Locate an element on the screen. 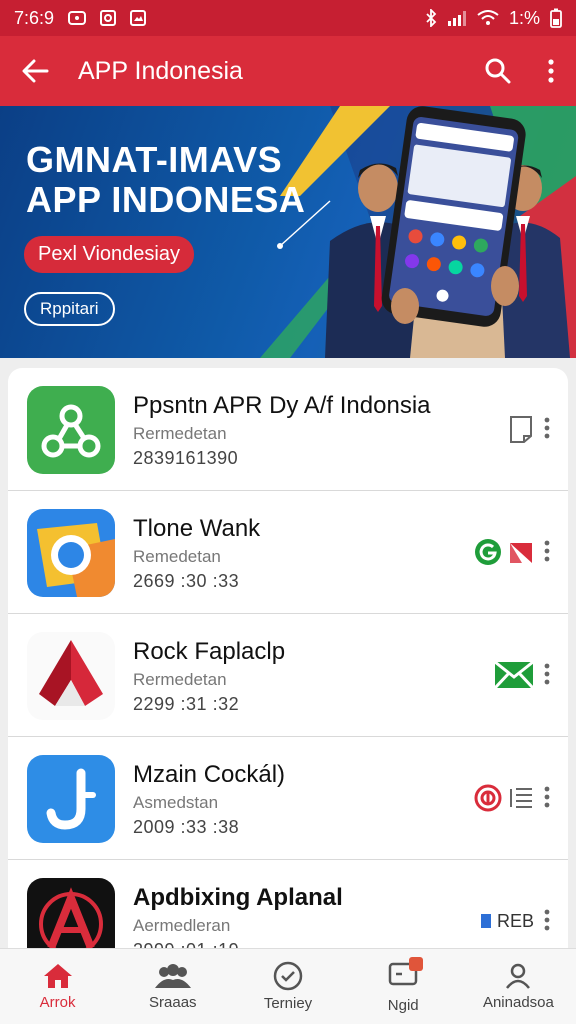 This screenshot has height=1024, width=576. chrome-app-icon is located at coordinates (71, 553).